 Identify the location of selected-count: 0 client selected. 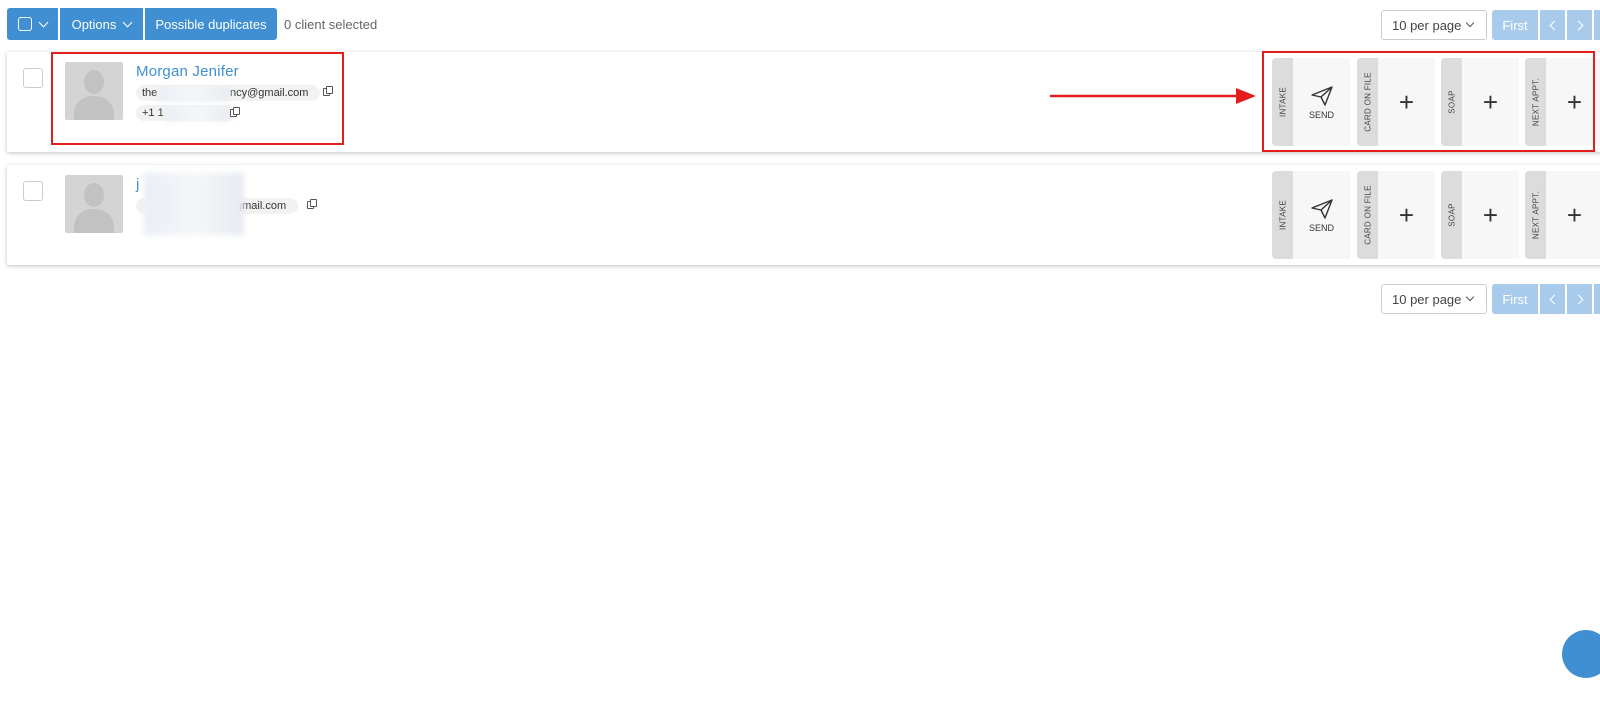
(331, 24).